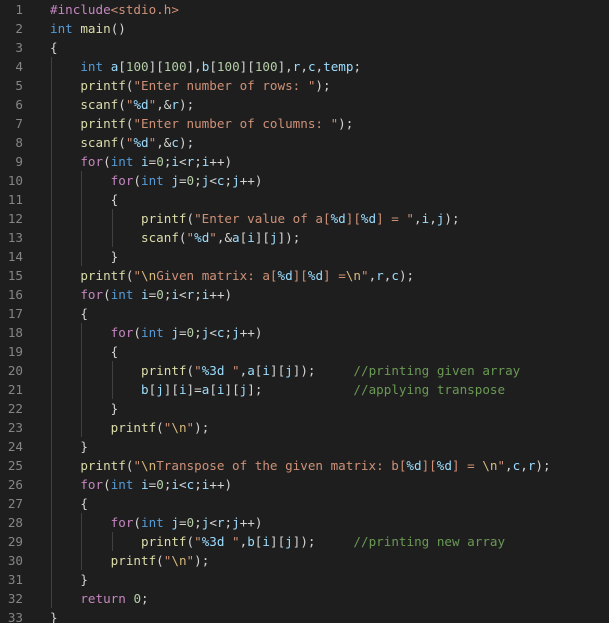  Describe the element at coordinates (304, 598) in the screenshot. I see `code-line: 32 return 0;` at that location.